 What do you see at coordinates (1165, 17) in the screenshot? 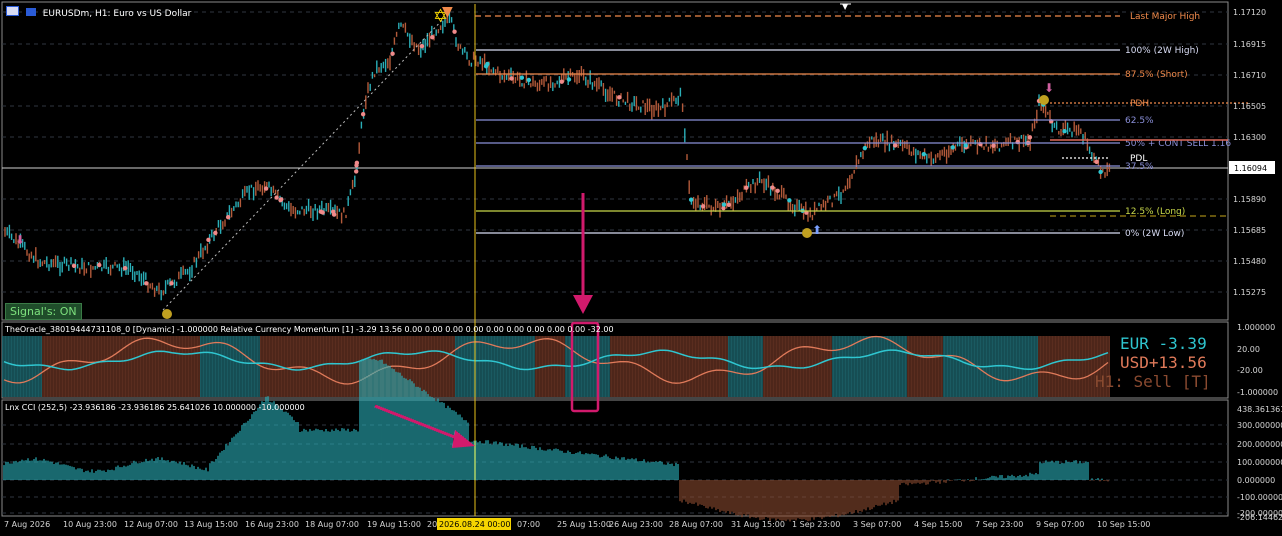
I see `level-label: Last Major High` at bounding box center [1165, 17].